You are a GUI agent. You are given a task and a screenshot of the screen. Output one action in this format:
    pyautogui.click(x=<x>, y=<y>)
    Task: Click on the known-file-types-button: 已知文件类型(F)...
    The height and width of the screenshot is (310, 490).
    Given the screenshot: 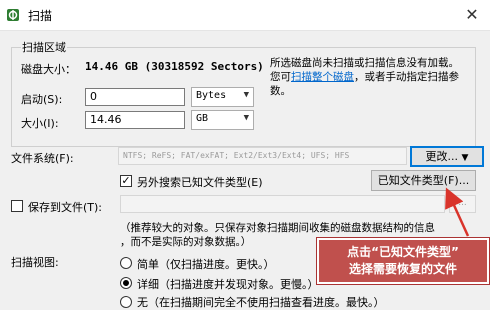 What is the action you would take?
    pyautogui.click(x=423, y=180)
    